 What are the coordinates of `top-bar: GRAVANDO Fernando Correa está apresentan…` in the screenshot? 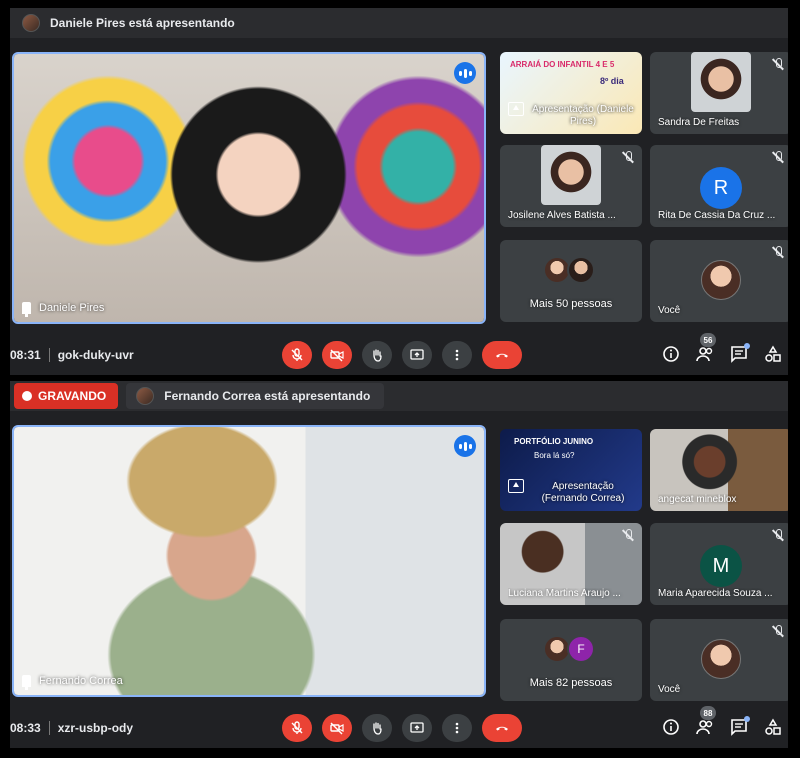 It's located at (399, 396).